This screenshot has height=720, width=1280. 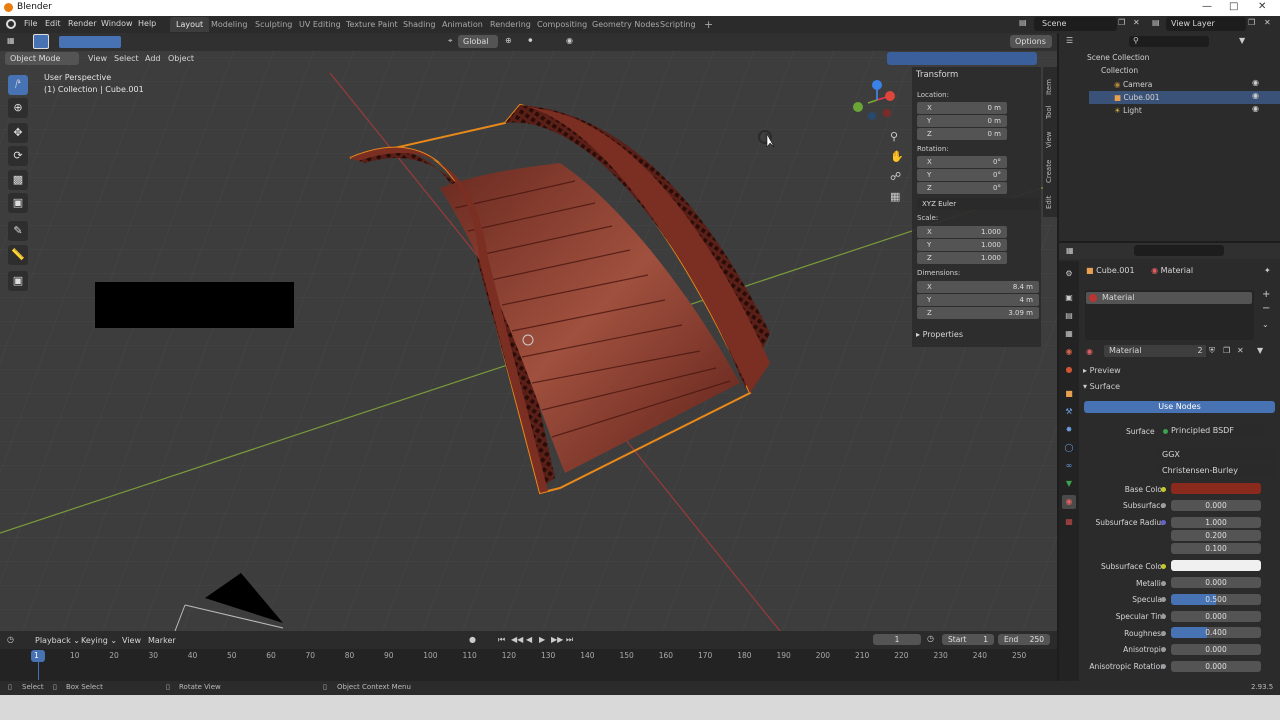 I want to click on menu-object: Object, so click(x=181, y=58).